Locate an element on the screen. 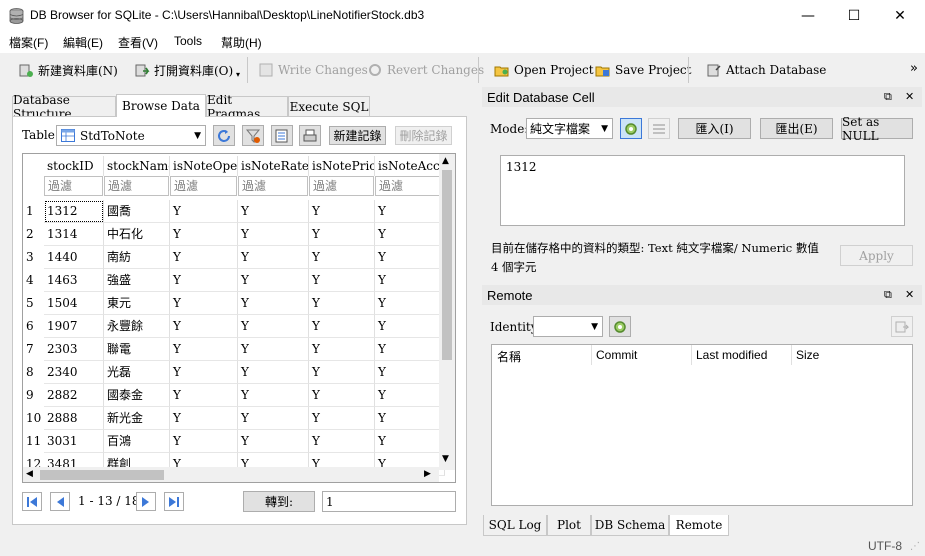  scroll-up-icon: ▲ is located at coordinates (445, 161).